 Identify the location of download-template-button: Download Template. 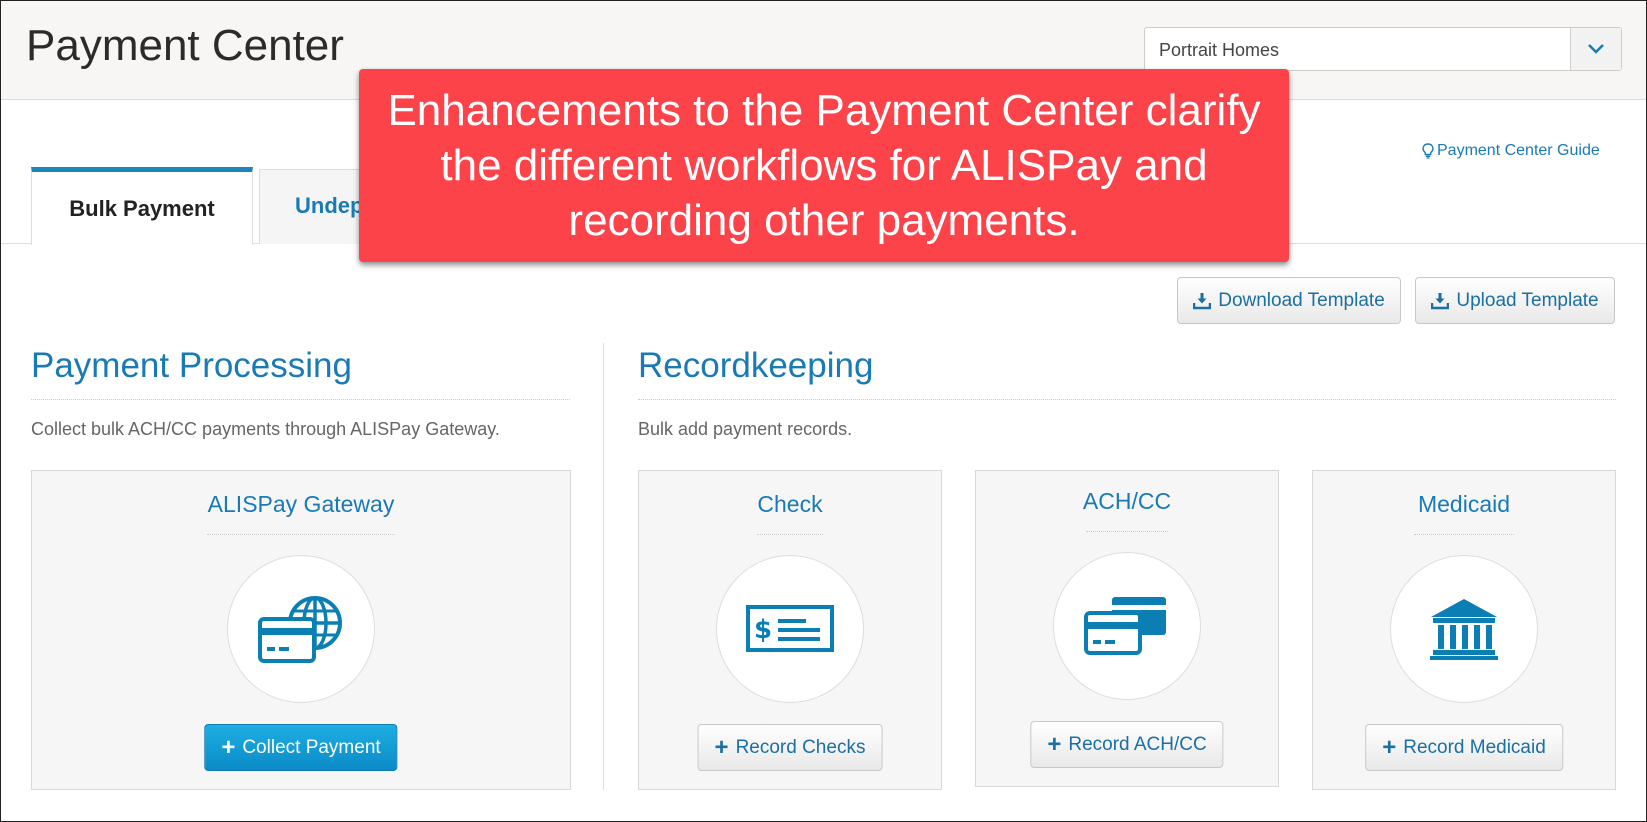
(1289, 300).